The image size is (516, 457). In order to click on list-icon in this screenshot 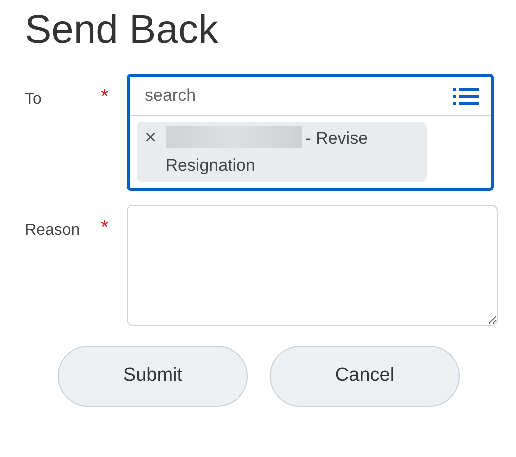, I will do `click(466, 96)`.